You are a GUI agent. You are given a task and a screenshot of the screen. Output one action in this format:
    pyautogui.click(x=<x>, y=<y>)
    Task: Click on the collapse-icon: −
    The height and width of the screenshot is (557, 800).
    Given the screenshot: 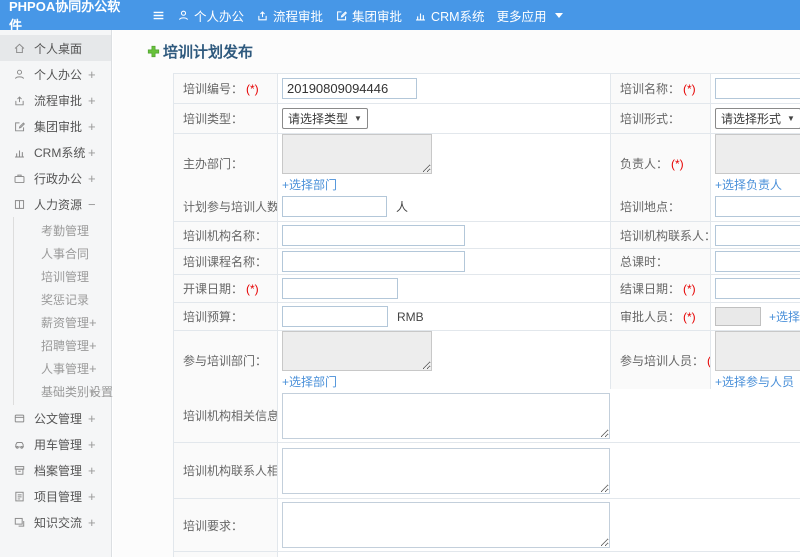 What is the action you would take?
    pyautogui.click(x=92, y=204)
    